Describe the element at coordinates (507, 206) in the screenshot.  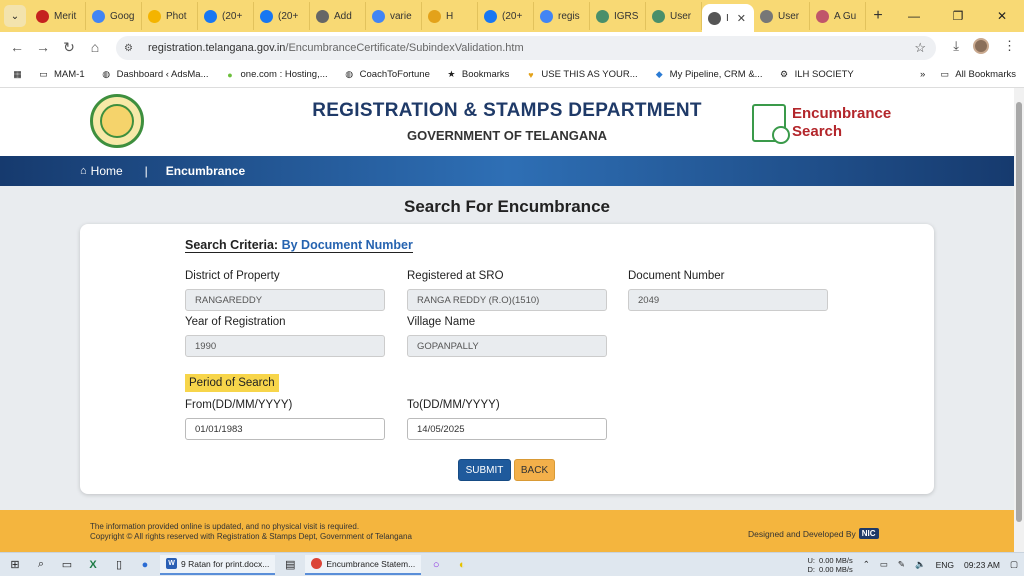
I see `page-title: Search For Encumbrance` at that location.